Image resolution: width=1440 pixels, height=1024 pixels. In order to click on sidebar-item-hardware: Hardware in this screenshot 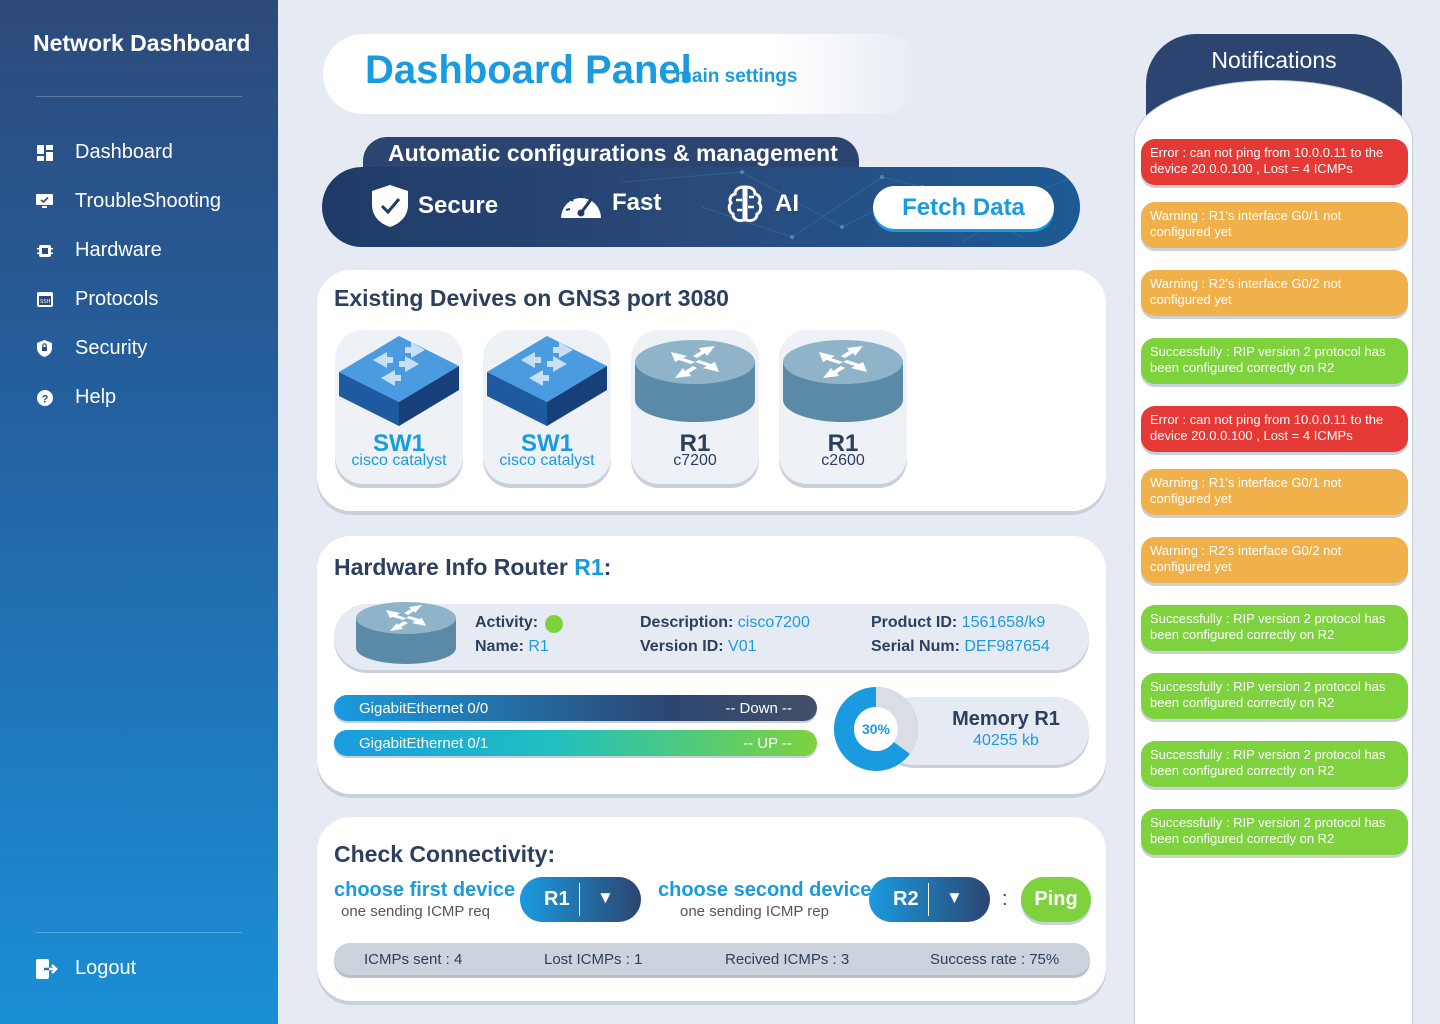, I will do `click(139, 250)`.